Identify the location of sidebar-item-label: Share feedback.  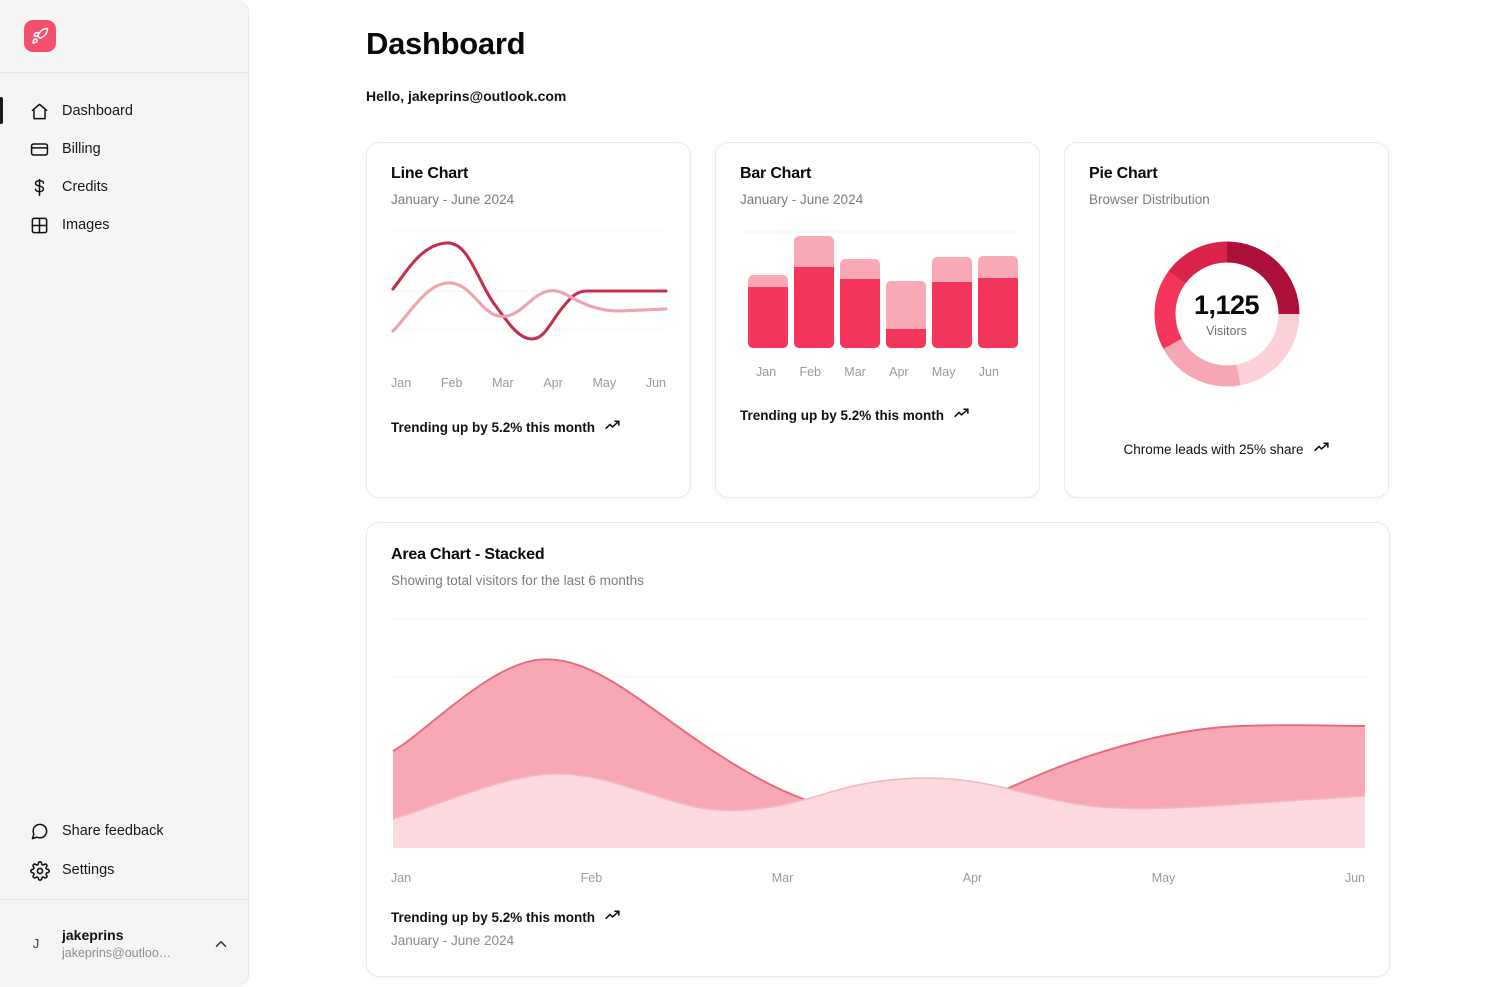
(113, 831).